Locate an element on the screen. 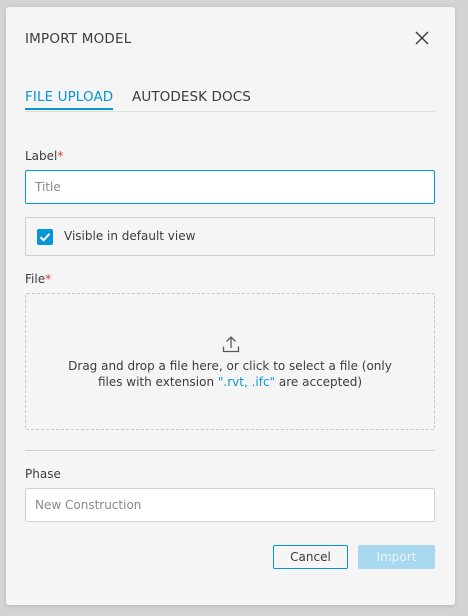 The height and width of the screenshot is (616, 468). import-button: Import is located at coordinates (396, 557).